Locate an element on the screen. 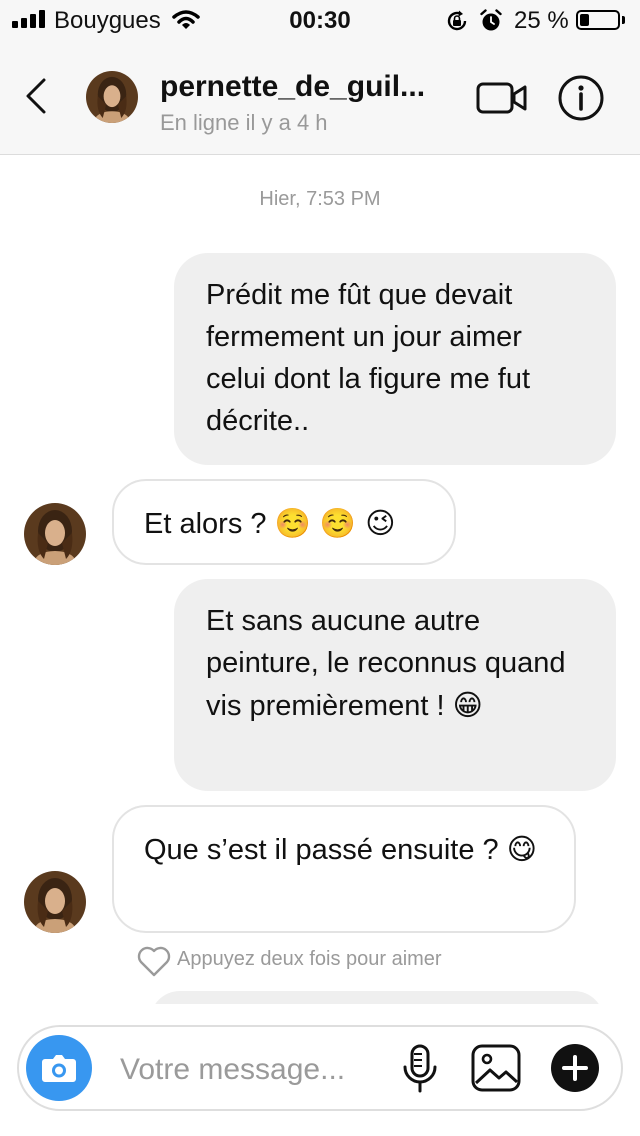  incoming-message: Que s’est il passé ensuite ? 😋 is located at coordinates (344, 869).